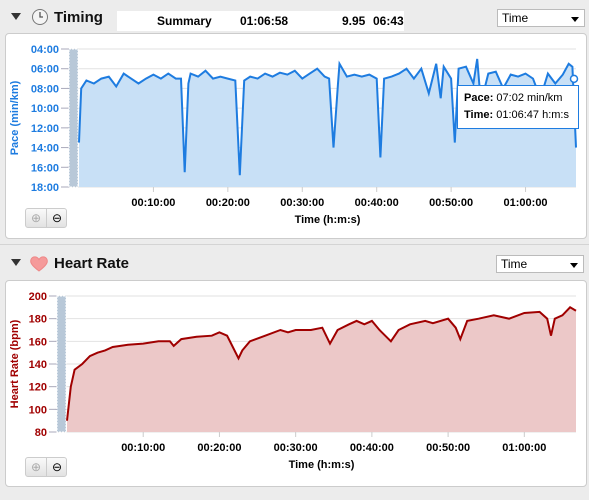 This screenshot has height=500, width=589. Describe the element at coordinates (92, 263) in the screenshot. I see `heart-title: Heart Rate` at that location.